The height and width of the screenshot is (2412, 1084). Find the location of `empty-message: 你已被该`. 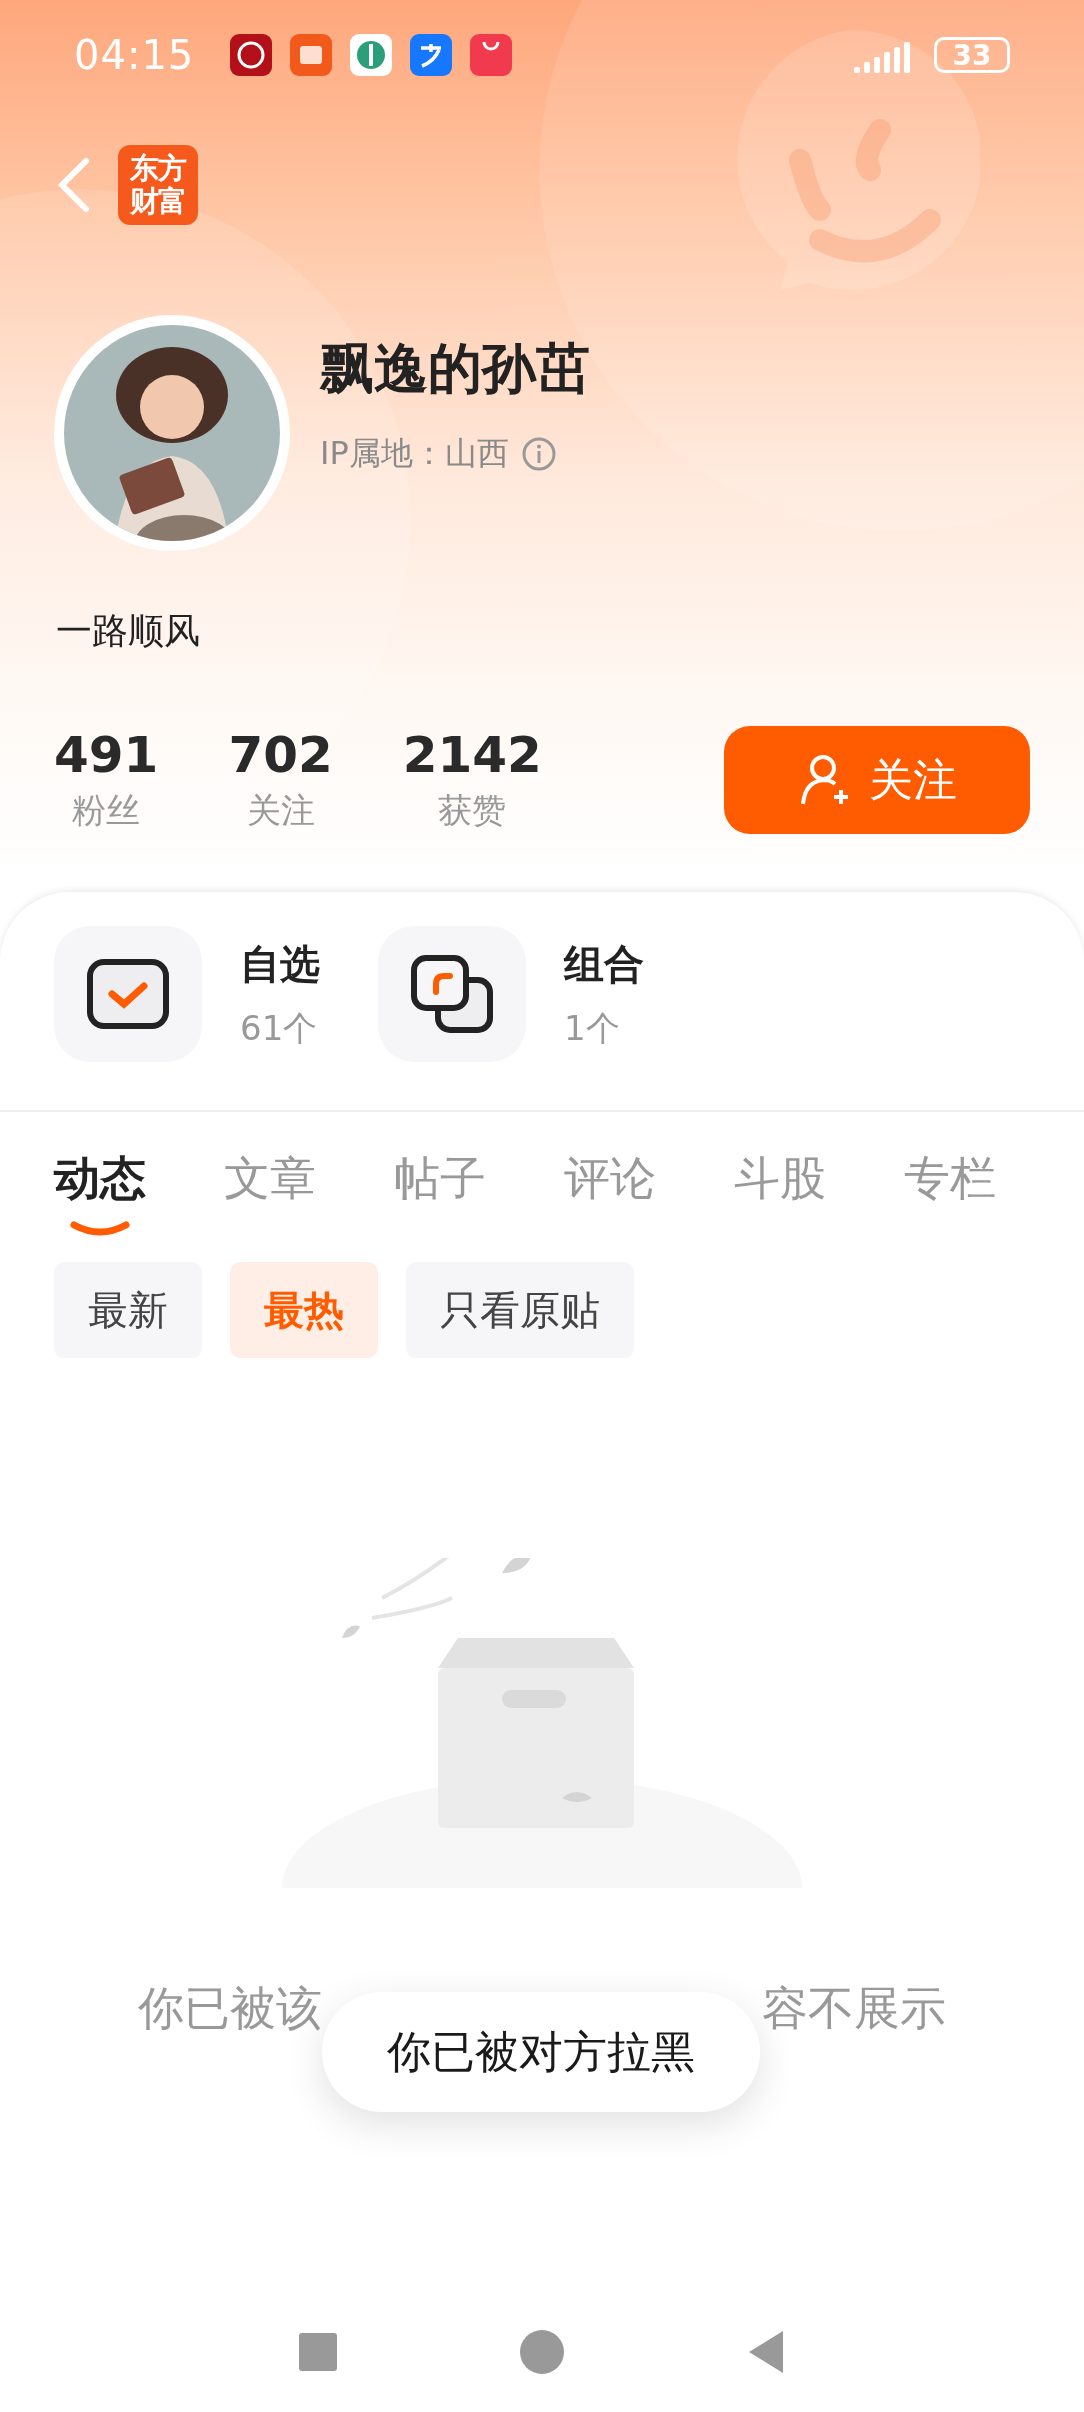

empty-message: 你已被该 is located at coordinates (230, 2008).